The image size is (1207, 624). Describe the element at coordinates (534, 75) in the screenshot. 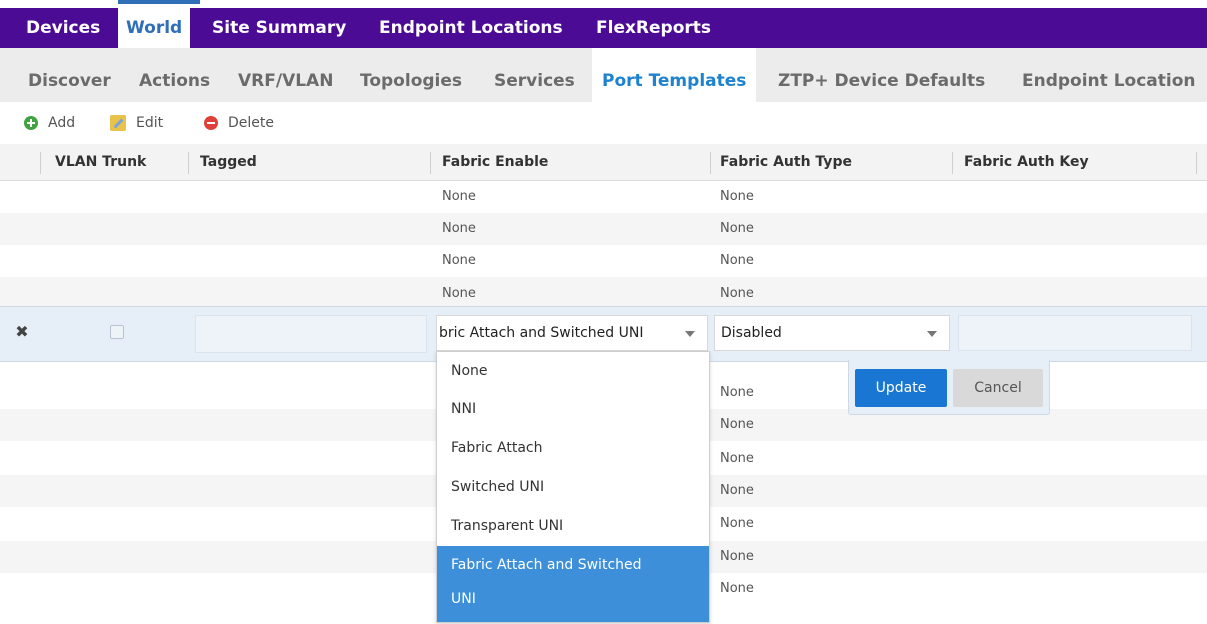

I see `subtab-services: Services` at that location.